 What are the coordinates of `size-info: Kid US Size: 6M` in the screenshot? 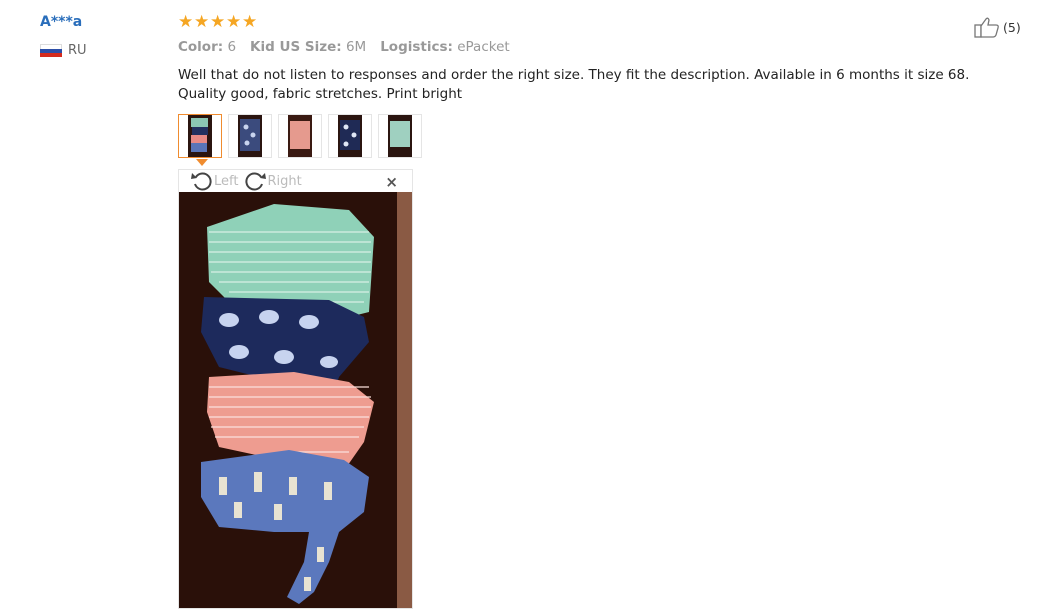 It's located at (308, 47).